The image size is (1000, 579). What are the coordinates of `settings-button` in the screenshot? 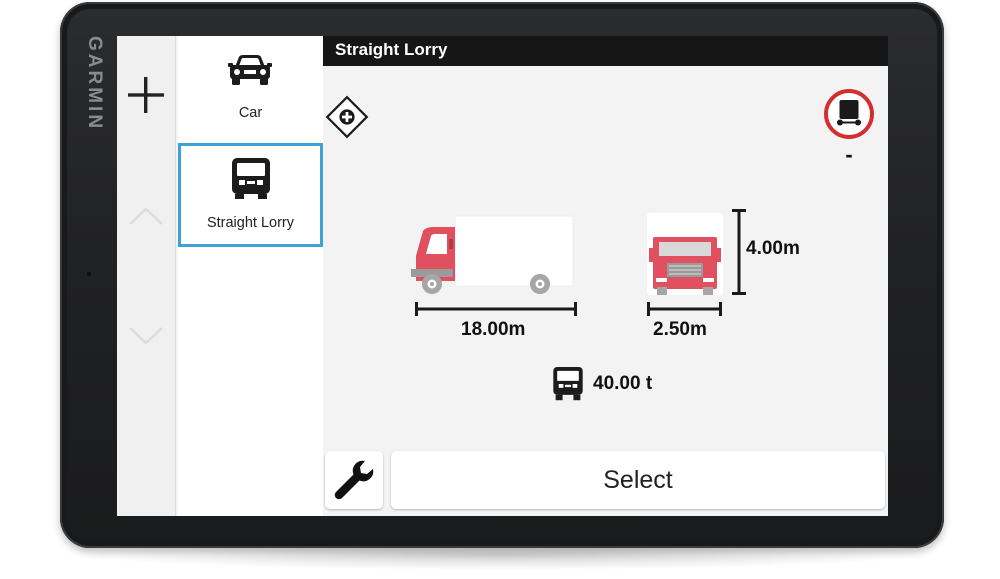 It's located at (354, 480).